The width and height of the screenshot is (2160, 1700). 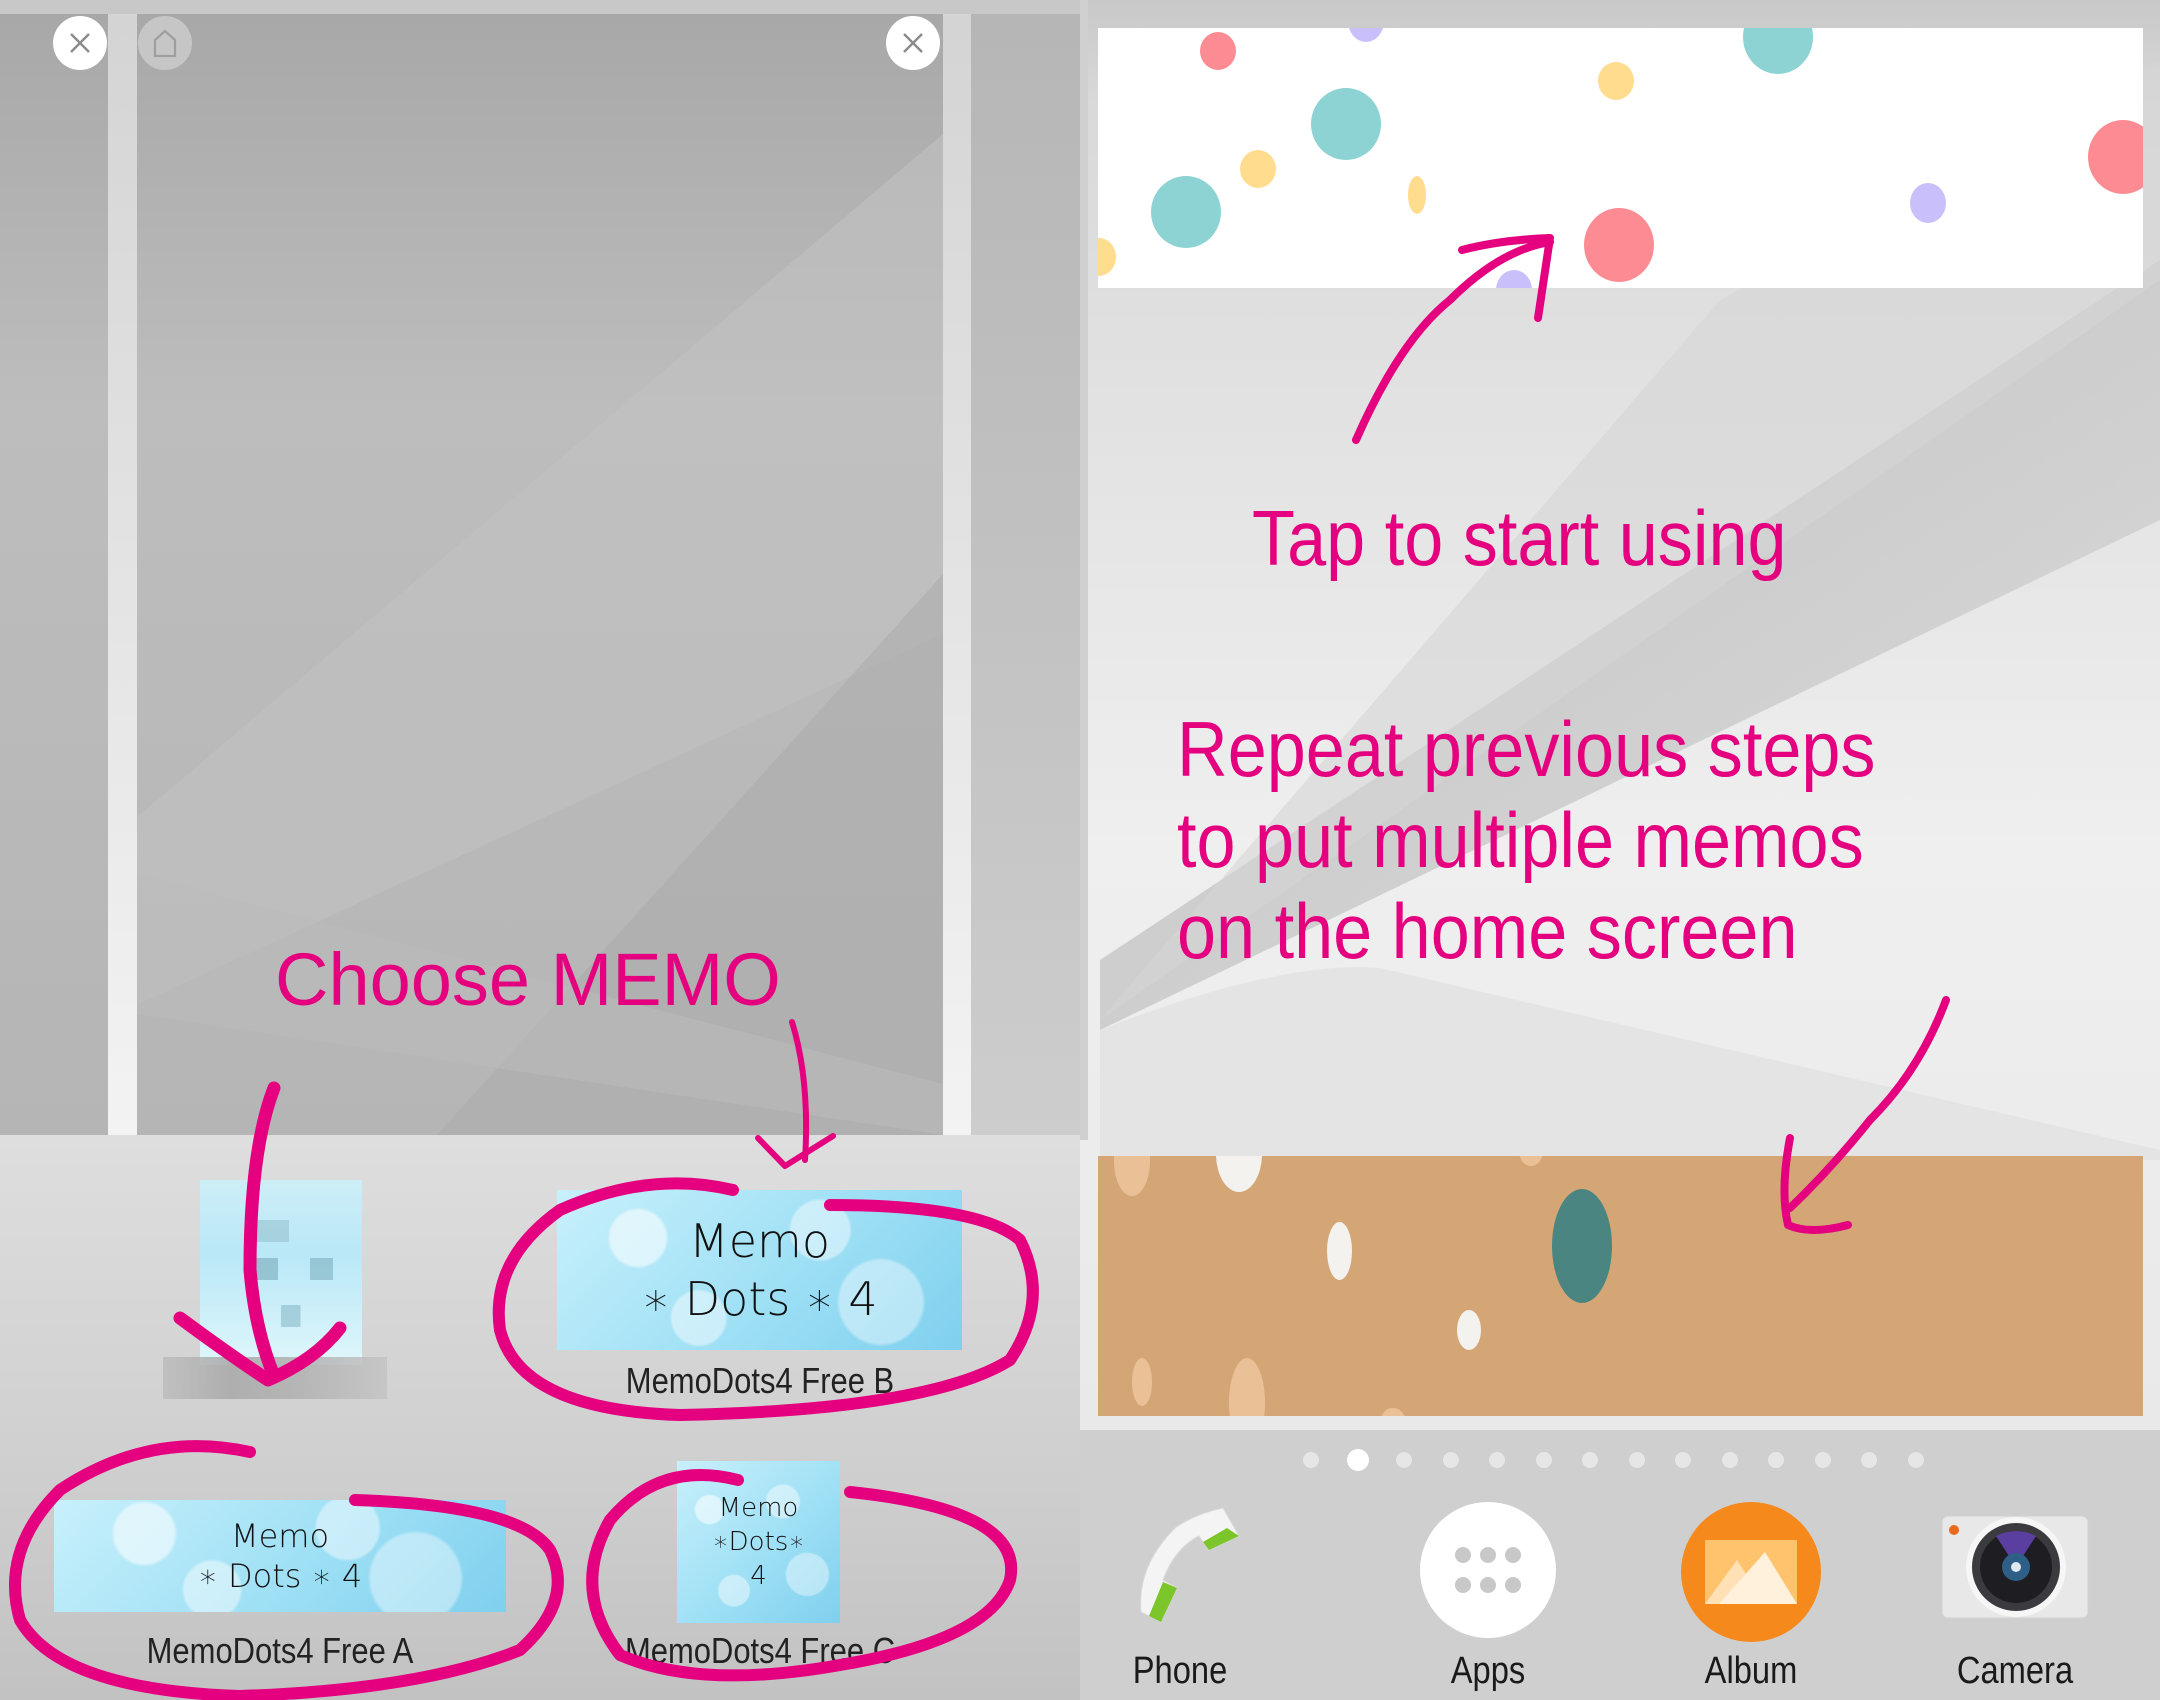 I want to click on dock-apps: Apps, so click(x=1488, y=1595).